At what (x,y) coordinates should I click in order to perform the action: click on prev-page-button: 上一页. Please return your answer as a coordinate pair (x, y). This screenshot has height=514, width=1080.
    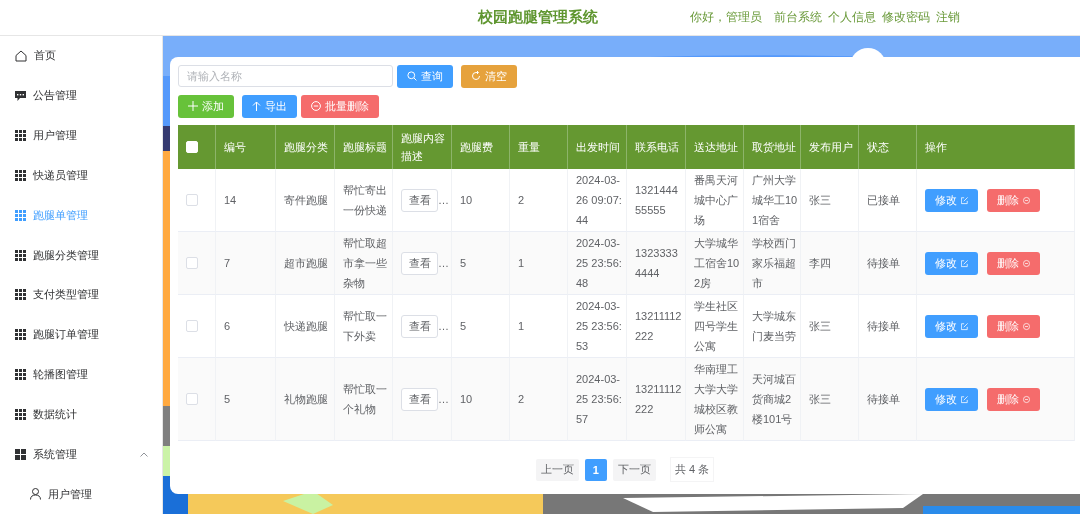
    Looking at the image, I should click on (557, 469).